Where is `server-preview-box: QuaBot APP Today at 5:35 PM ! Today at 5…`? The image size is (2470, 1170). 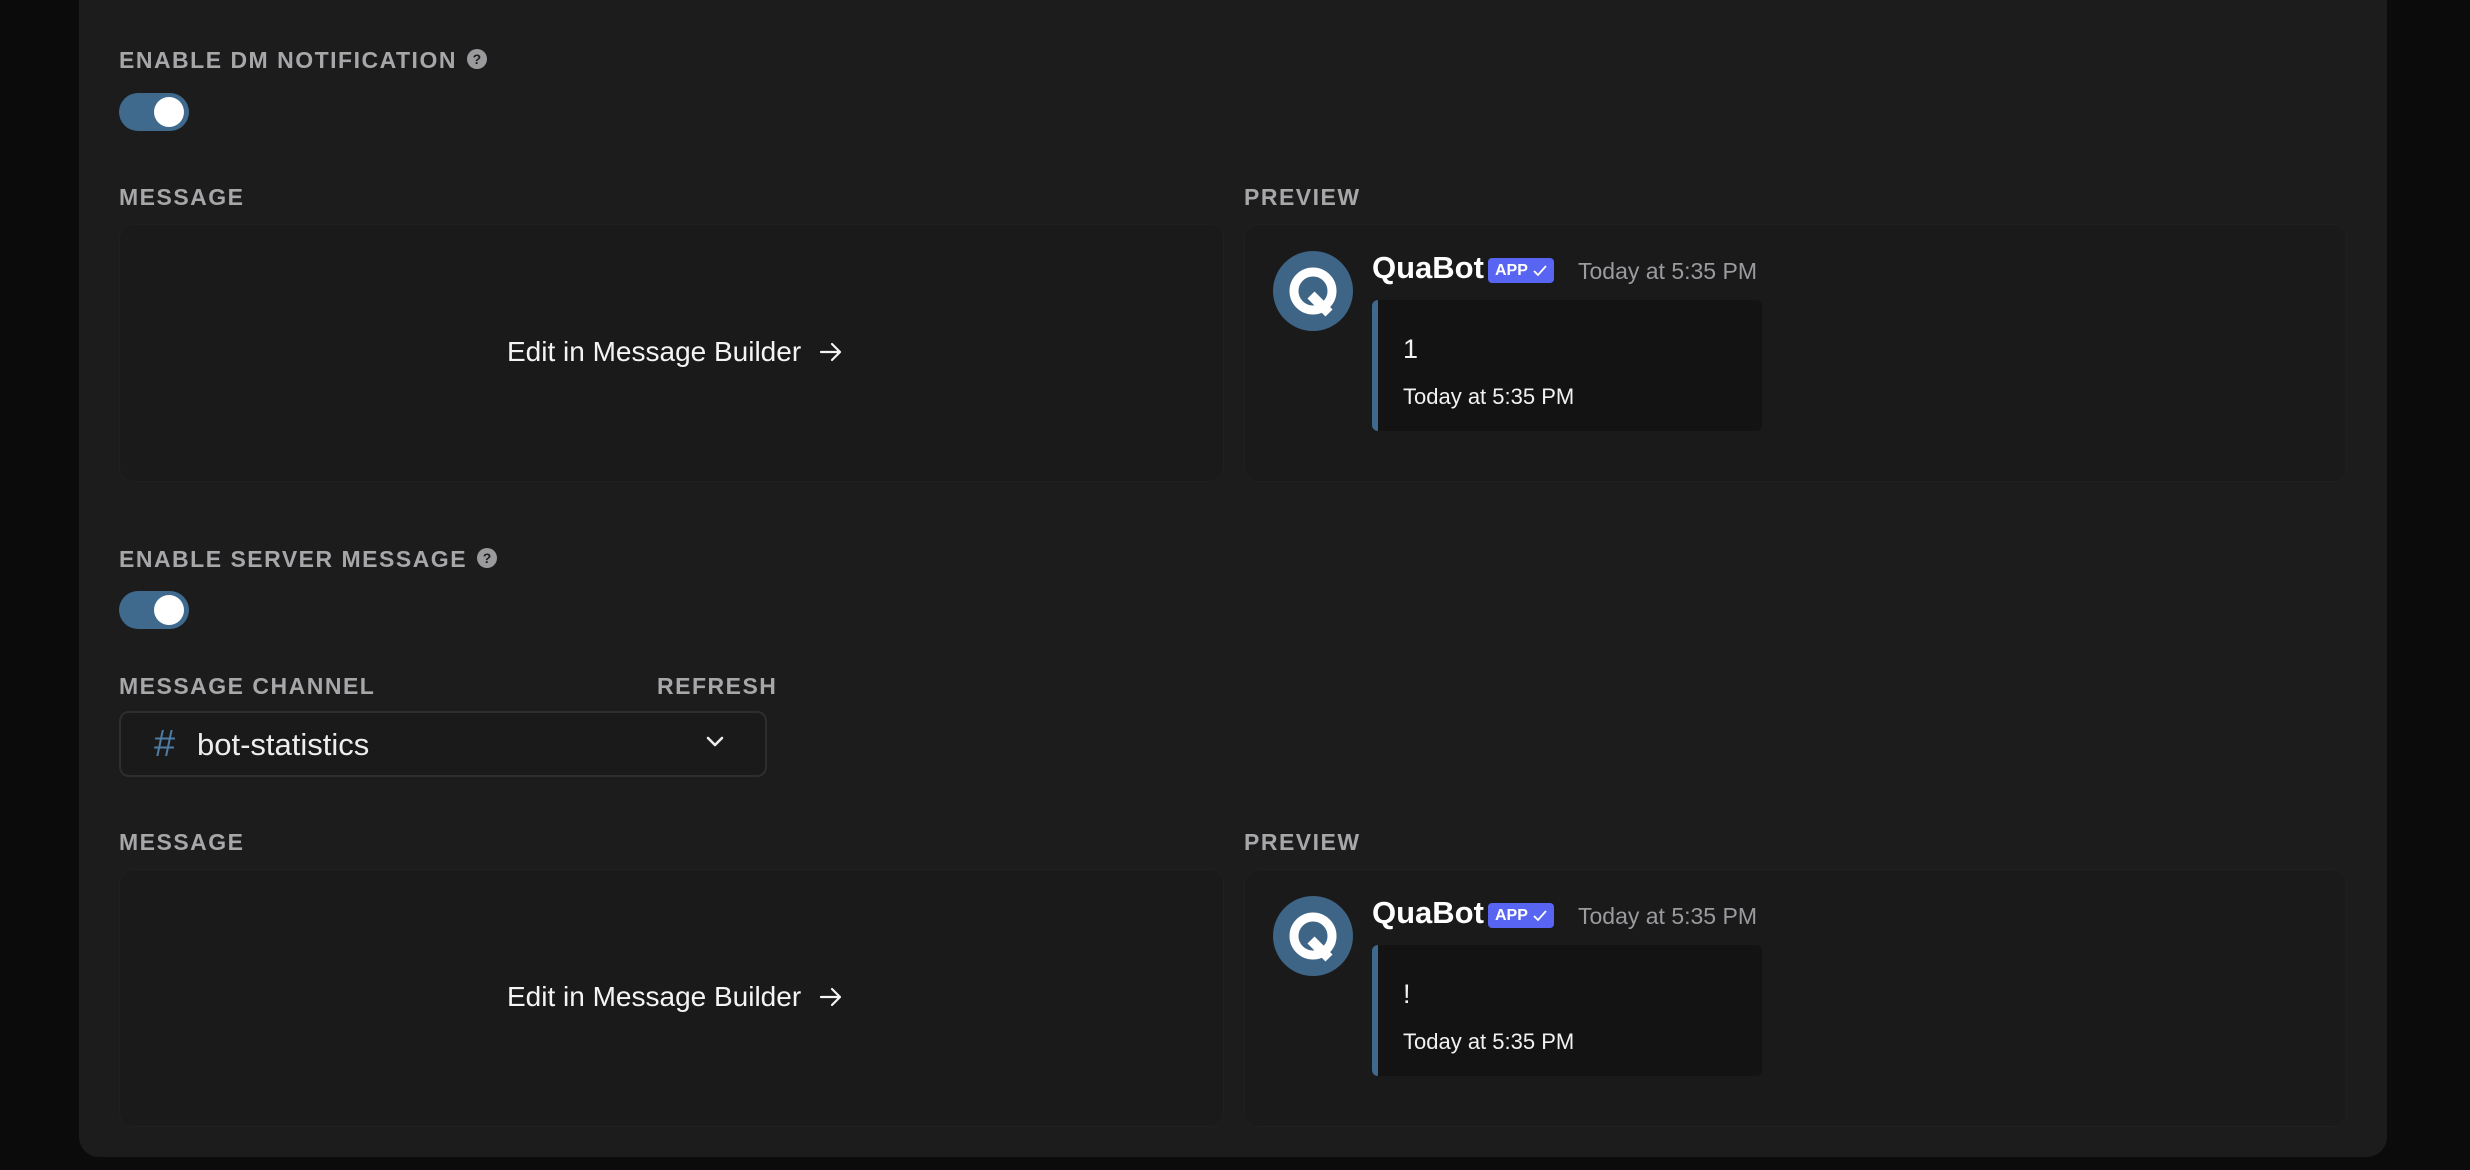
server-preview-box: QuaBot APP Today at 5:35 PM ! Today at 5… is located at coordinates (1795, 998).